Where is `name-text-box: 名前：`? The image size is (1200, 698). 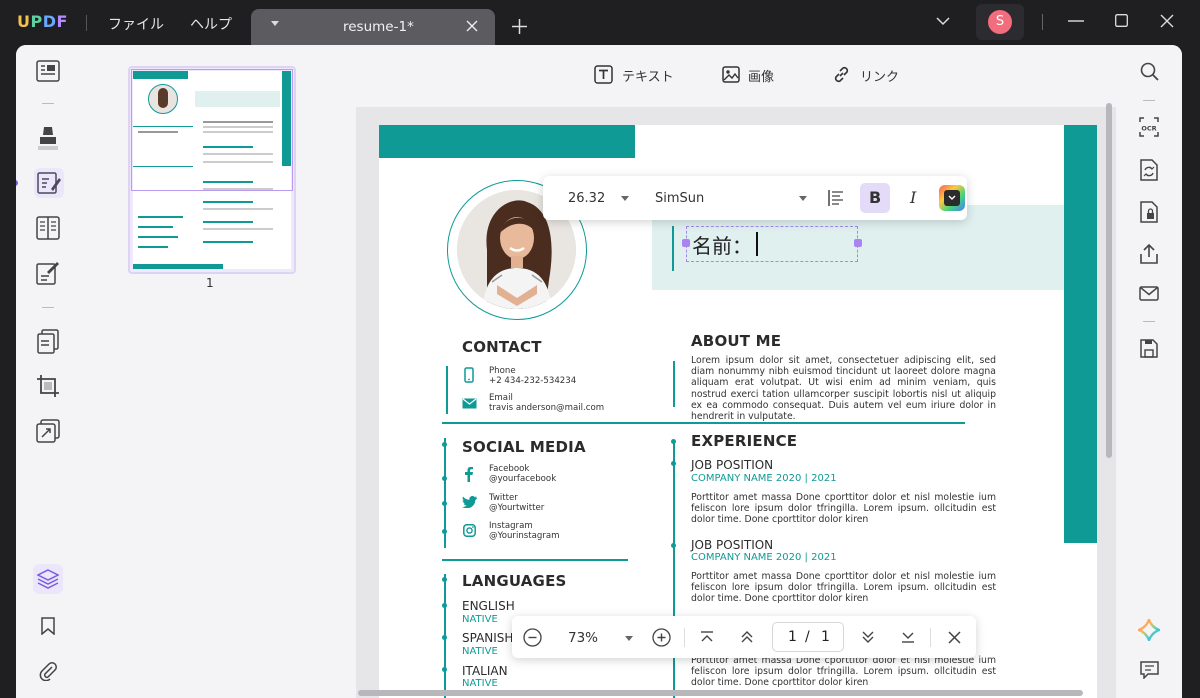
name-text-box: 名前： is located at coordinates (772, 244).